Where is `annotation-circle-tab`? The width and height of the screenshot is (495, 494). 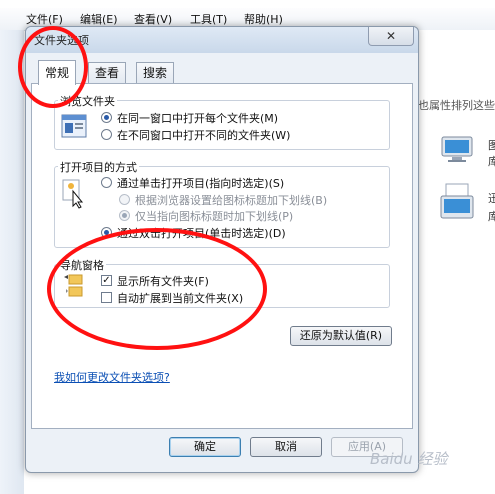
annotation-circle-tab is located at coordinates (53, 67).